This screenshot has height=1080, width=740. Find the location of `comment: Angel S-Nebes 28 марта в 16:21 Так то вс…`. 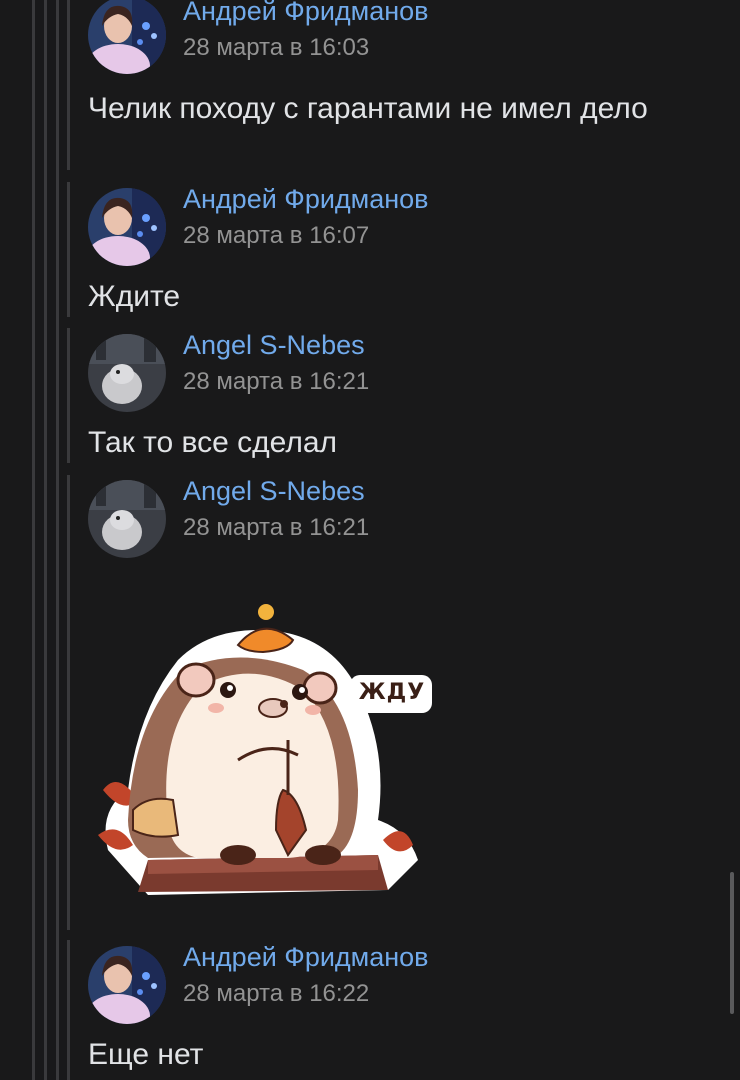

comment: Angel S-Nebes 28 марта в 16:21 Так то вс… is located at coordinates (404, 398).